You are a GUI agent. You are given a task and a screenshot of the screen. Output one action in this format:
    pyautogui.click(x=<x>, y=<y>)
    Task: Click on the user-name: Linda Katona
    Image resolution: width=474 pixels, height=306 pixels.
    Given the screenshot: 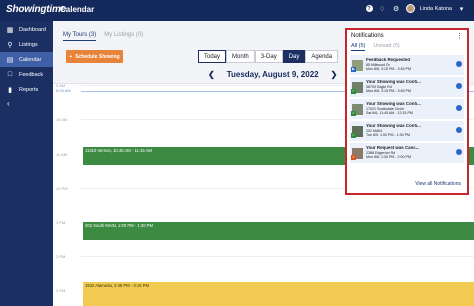 What is the action you would take?
    pyautogui.click(x=436, y=9)
    